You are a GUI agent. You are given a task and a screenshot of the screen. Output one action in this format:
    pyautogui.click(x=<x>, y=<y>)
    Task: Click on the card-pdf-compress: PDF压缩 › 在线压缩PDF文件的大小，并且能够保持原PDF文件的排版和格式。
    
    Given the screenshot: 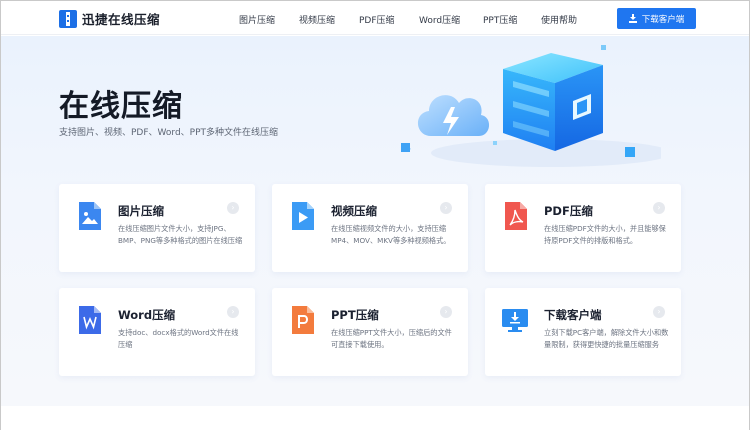 What is the action you would take?
    pyautogui.click(x=583, y=228)
    